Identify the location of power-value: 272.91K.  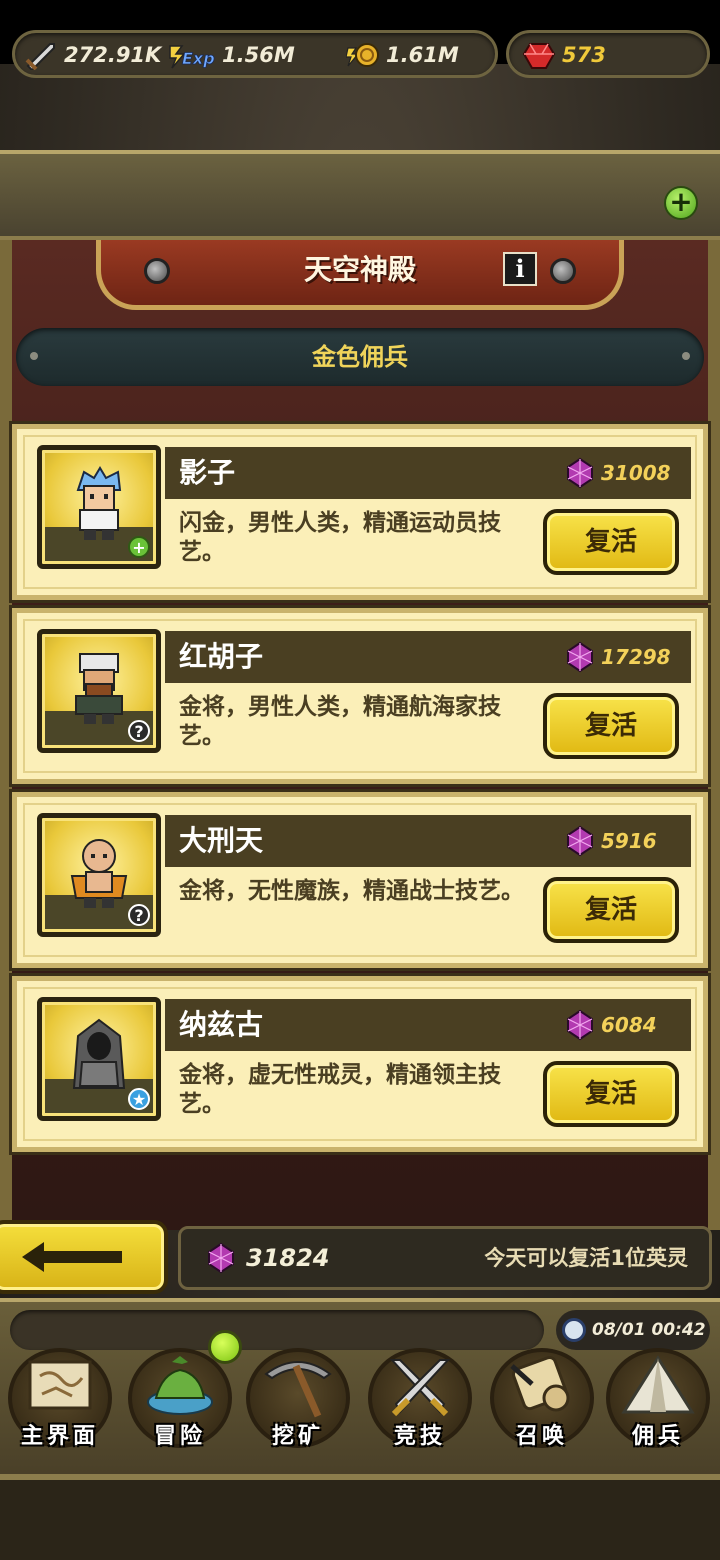
(113, 55).